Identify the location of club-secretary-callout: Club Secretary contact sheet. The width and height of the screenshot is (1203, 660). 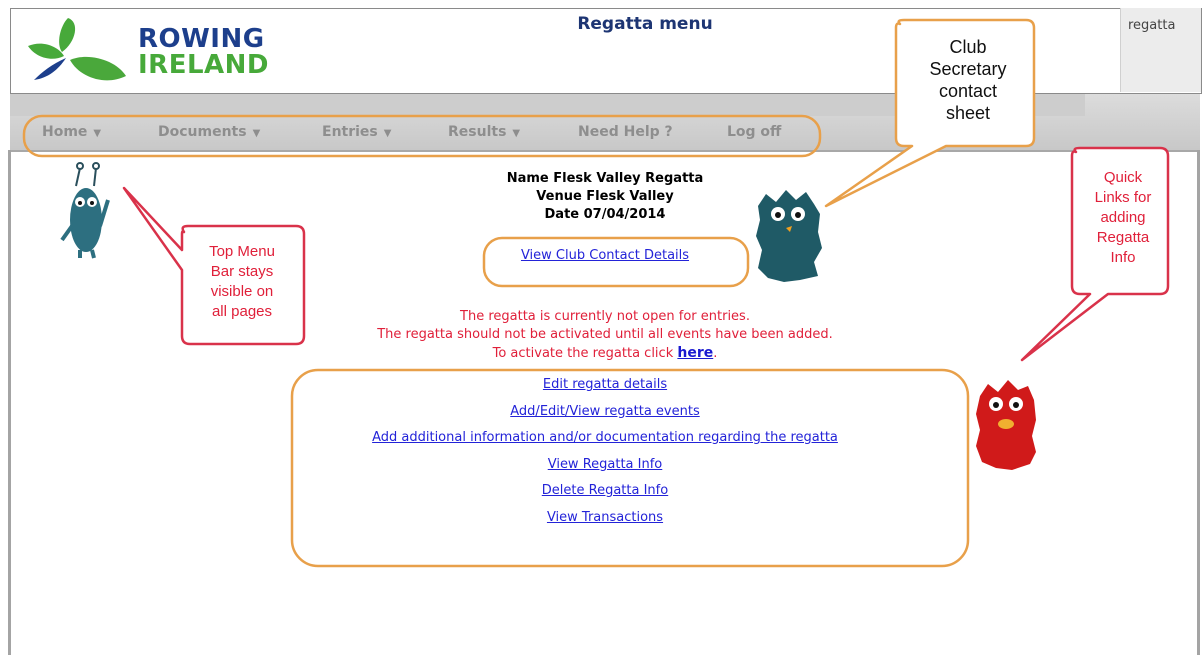
(968, 80).